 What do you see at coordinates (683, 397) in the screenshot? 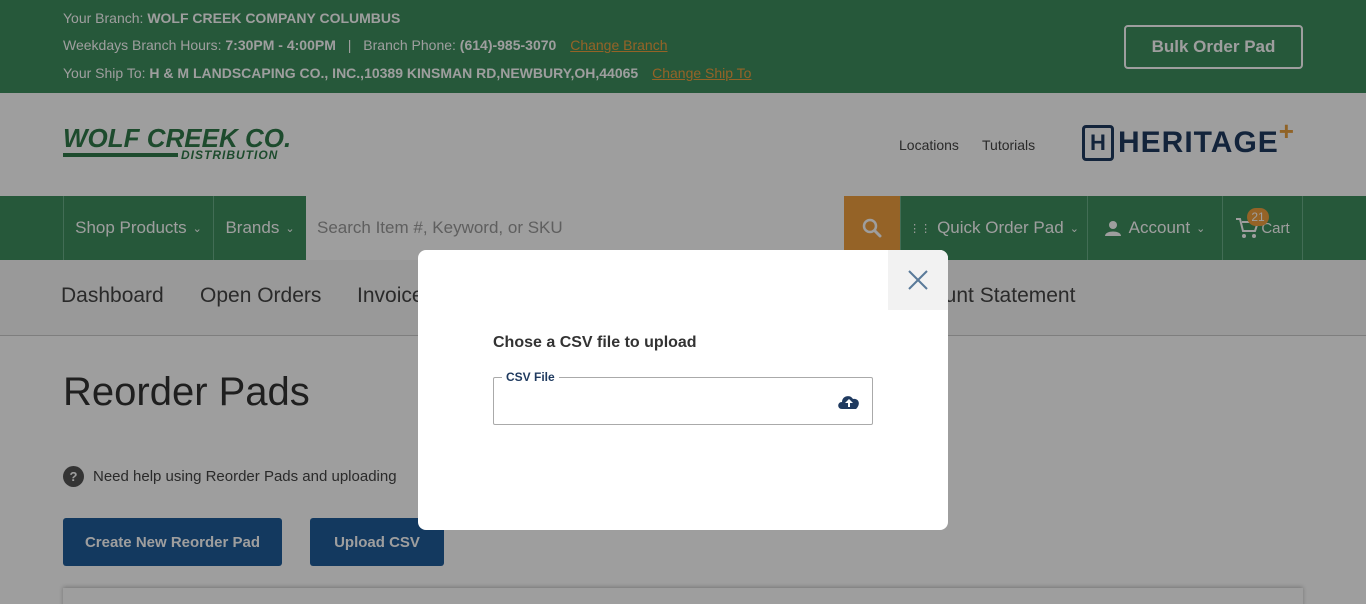
I see `csv-file-field: CSV File` at bounding box center [683, 397].